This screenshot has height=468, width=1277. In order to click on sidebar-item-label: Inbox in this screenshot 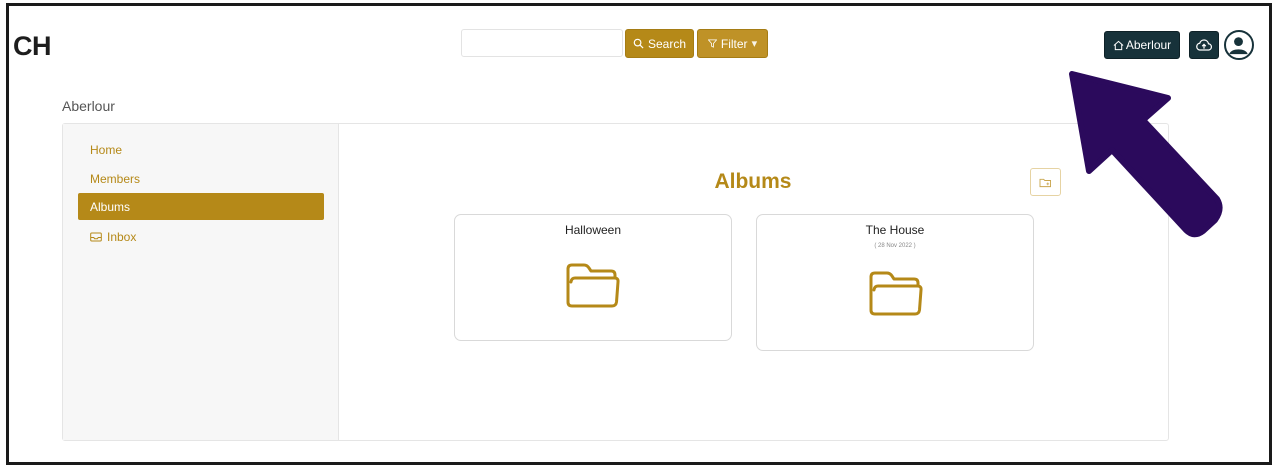, I will do `click(122, 236)`.